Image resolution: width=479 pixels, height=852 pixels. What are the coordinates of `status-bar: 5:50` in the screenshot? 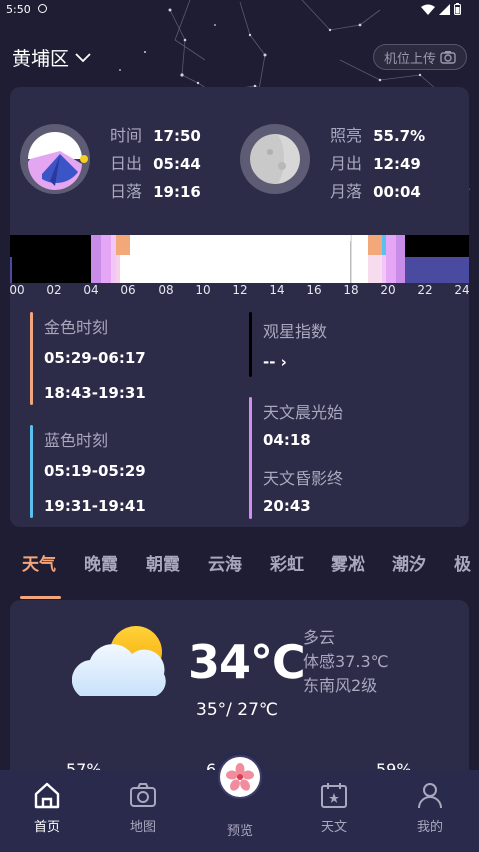 It's located at (239, 11).